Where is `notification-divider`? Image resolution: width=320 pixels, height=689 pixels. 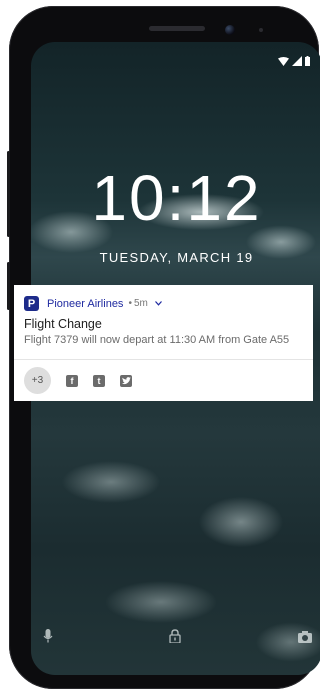
notification-divider is located at coordinates (163, 359).